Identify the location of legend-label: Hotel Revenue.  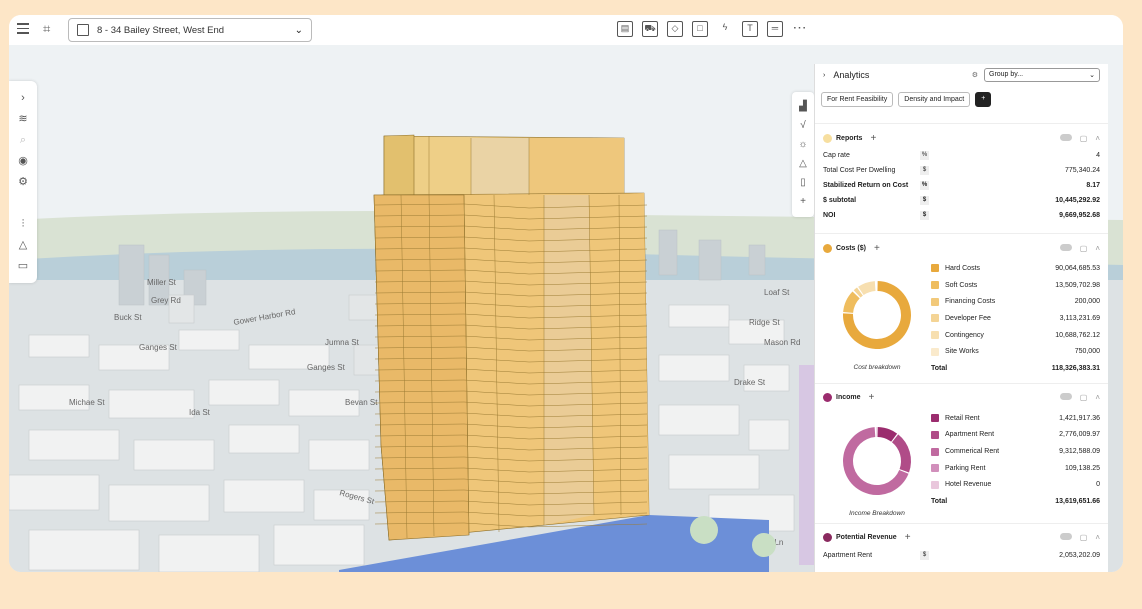
(968, 485).